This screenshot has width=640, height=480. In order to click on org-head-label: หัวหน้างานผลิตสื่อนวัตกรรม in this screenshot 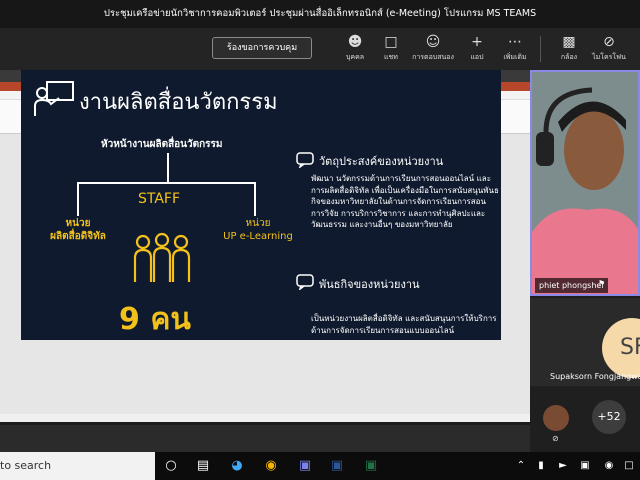, I will do `click(162, 144)`.